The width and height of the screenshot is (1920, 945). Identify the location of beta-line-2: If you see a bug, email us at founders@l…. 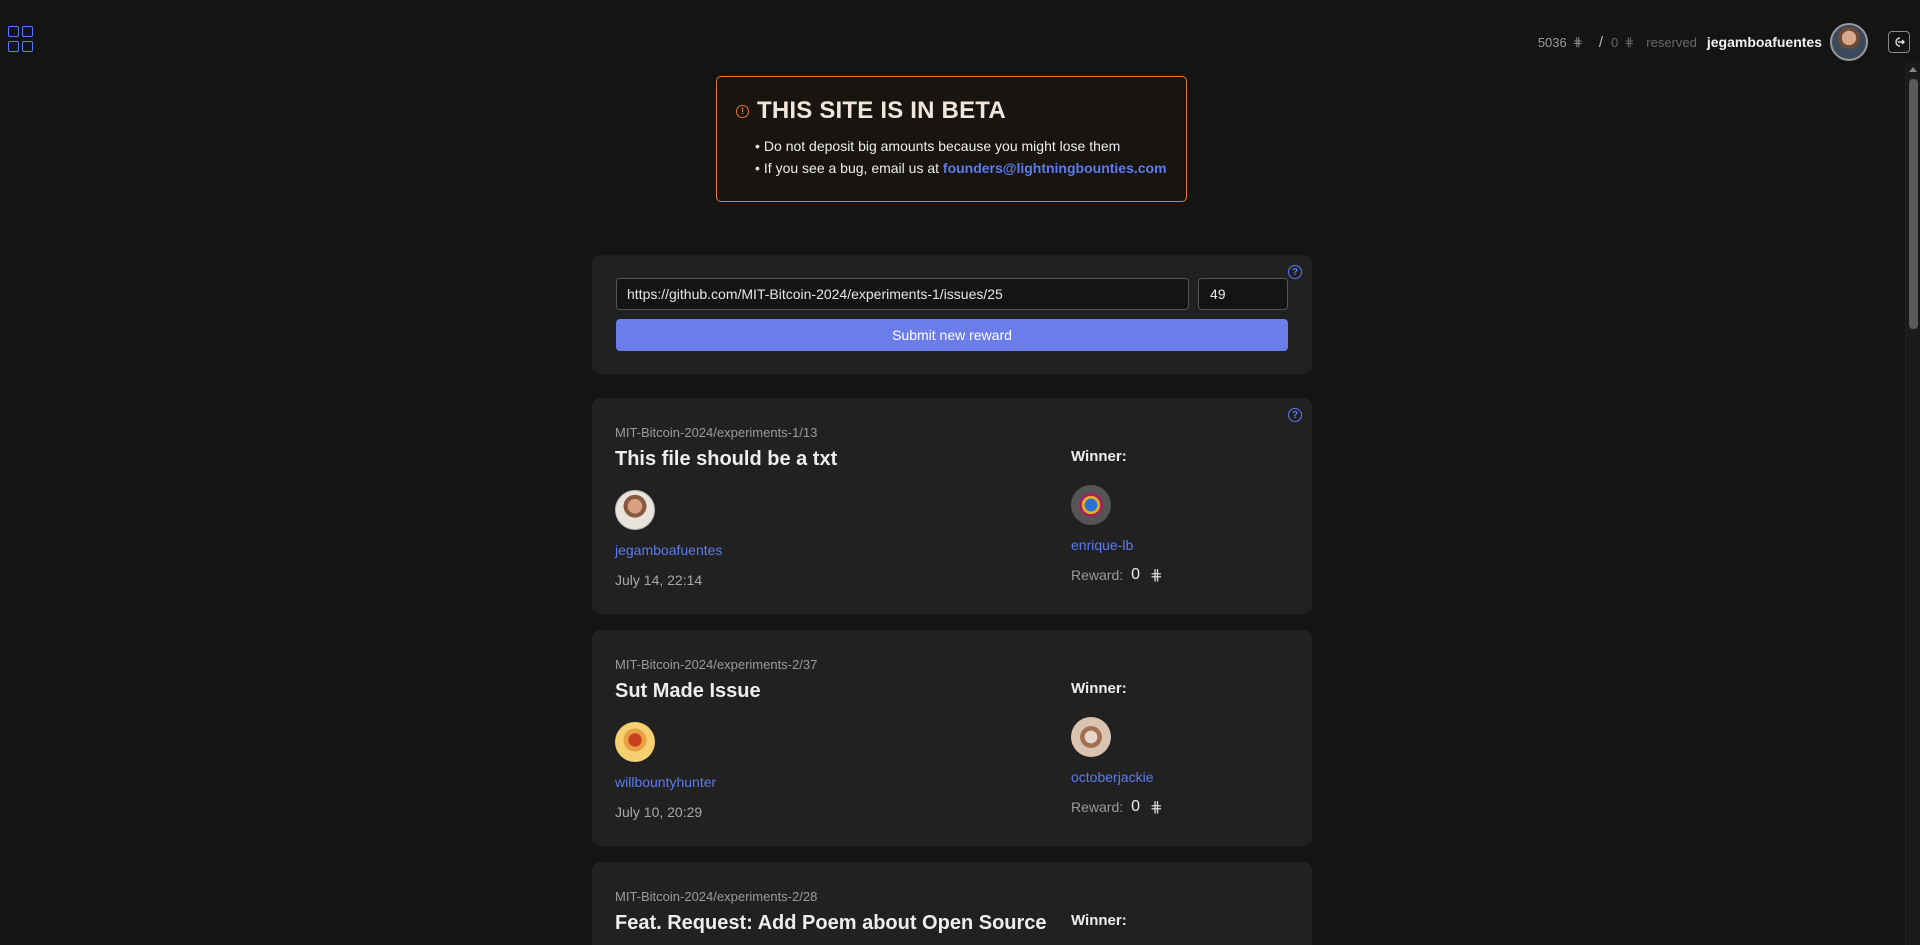
(970, 168).